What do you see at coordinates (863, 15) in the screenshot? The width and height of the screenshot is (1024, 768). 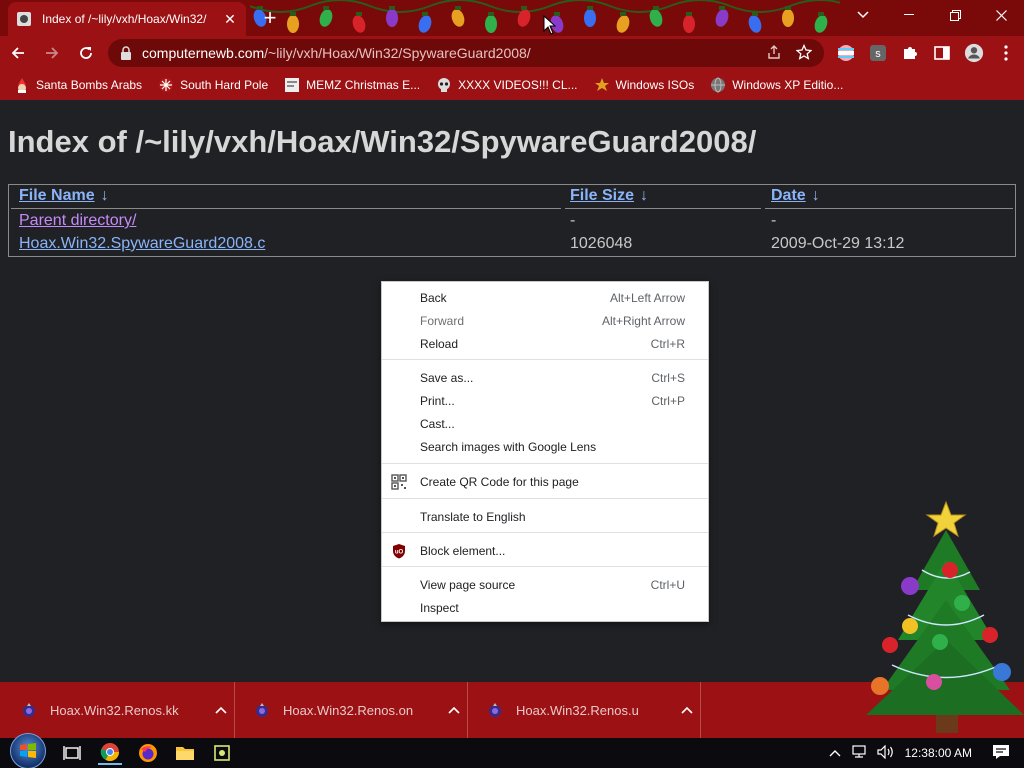 I see `tab-search-chevron-icon` at bounding box center [863, 15].